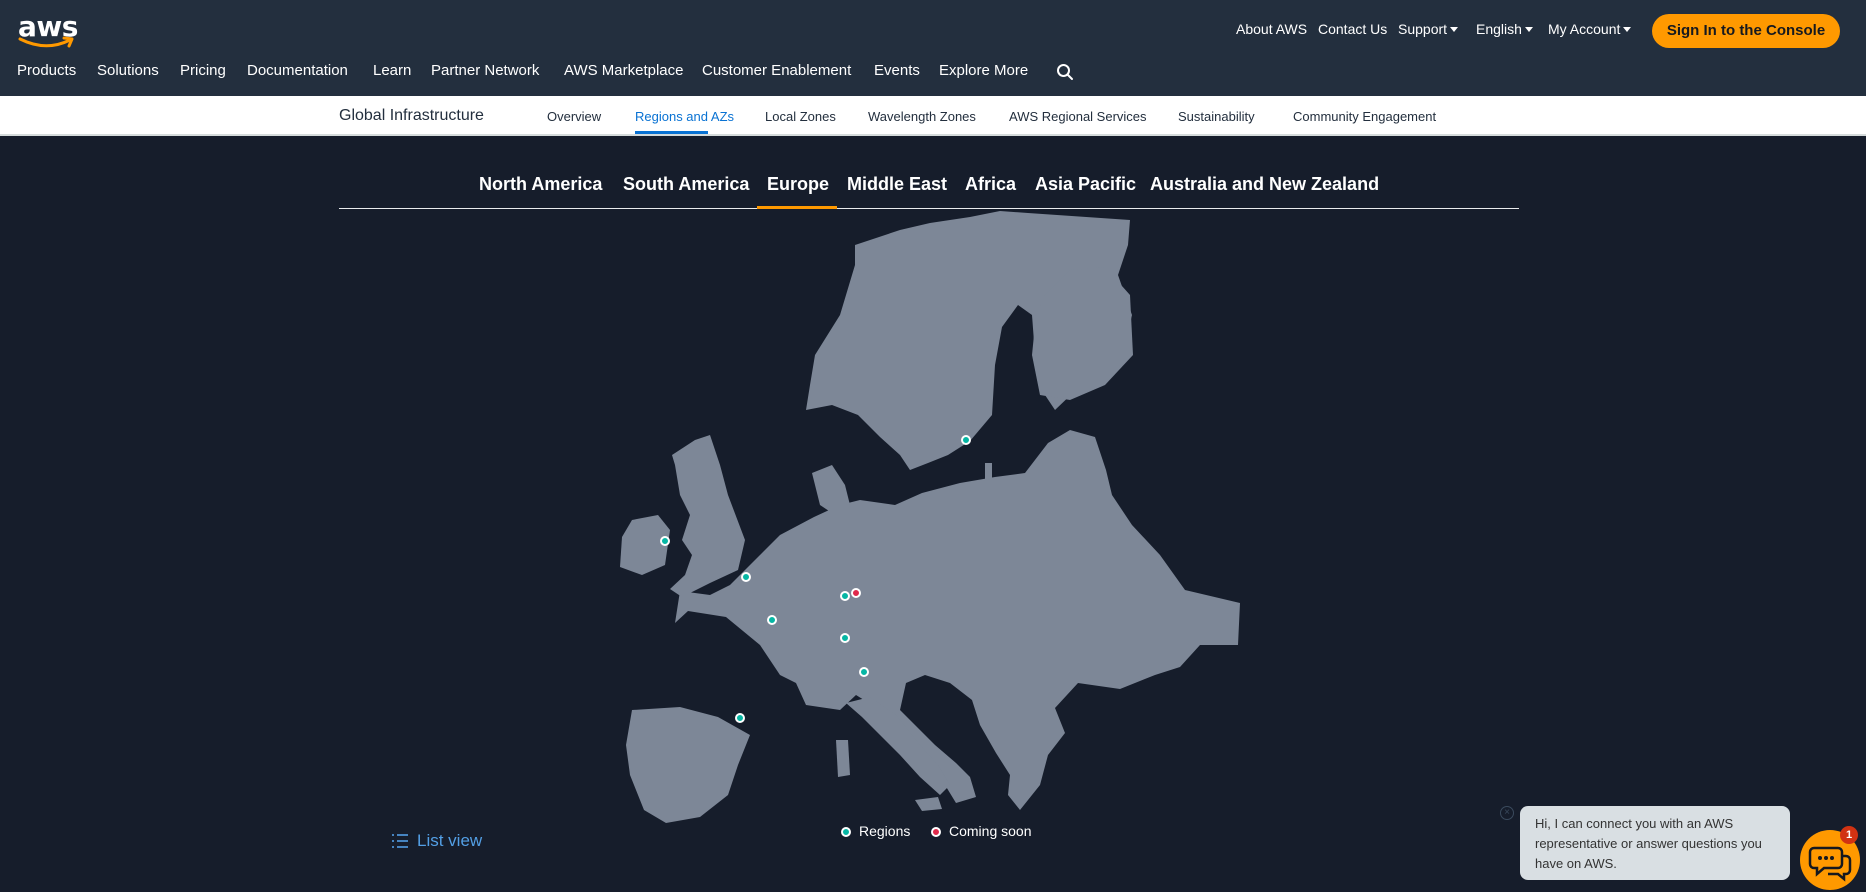  I want to click on chat-close-button: ×, so click(1507, 813).